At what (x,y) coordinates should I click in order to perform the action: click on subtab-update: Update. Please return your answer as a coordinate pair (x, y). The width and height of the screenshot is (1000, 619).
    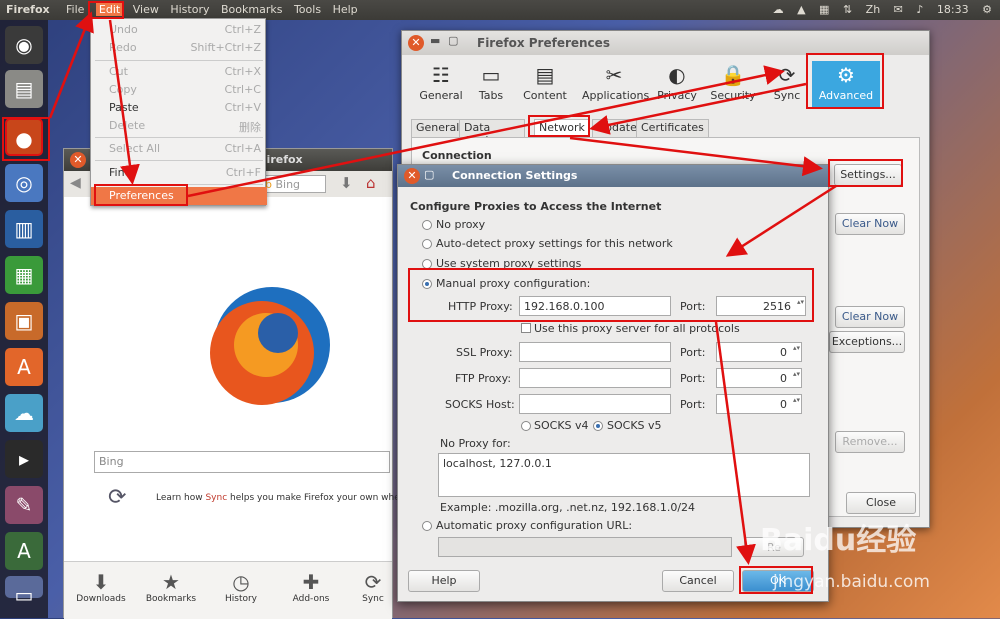
    Looking at the image, I should click on (617, 128).